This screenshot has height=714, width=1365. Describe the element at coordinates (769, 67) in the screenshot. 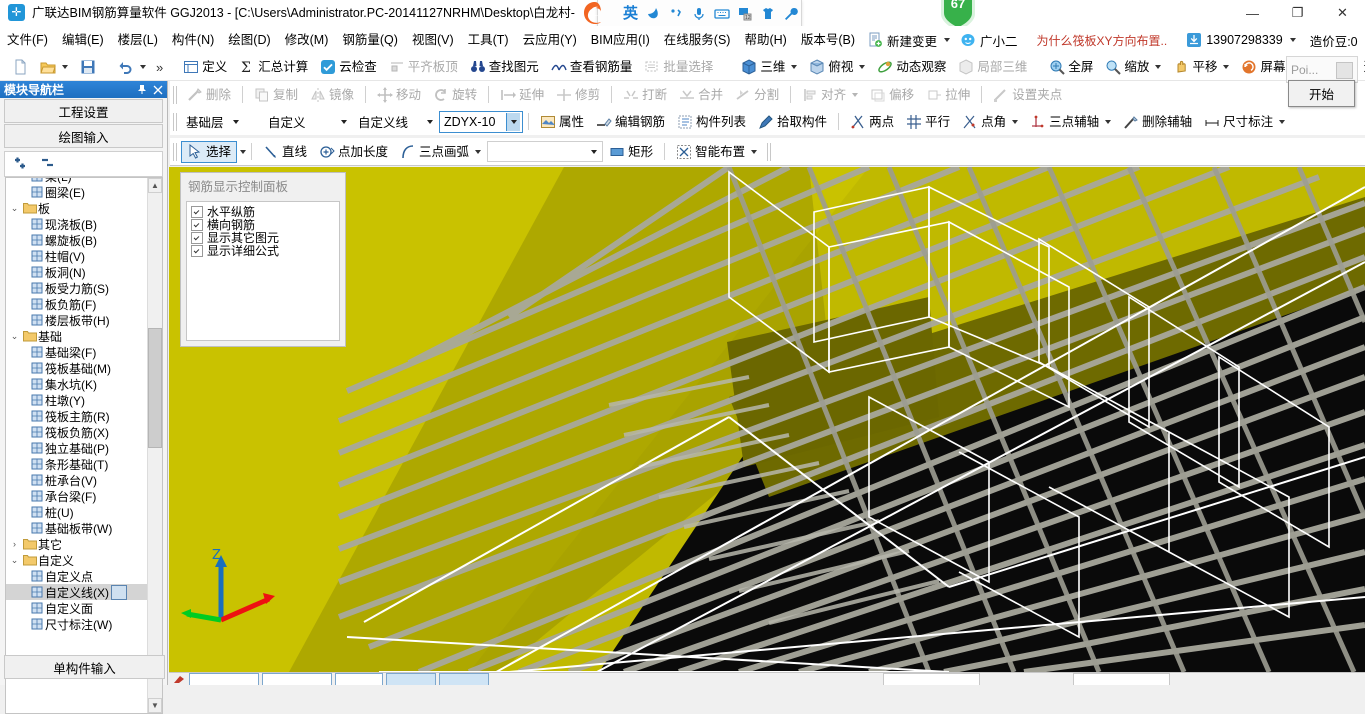

I see `view-3d-button: 三维` at that location.